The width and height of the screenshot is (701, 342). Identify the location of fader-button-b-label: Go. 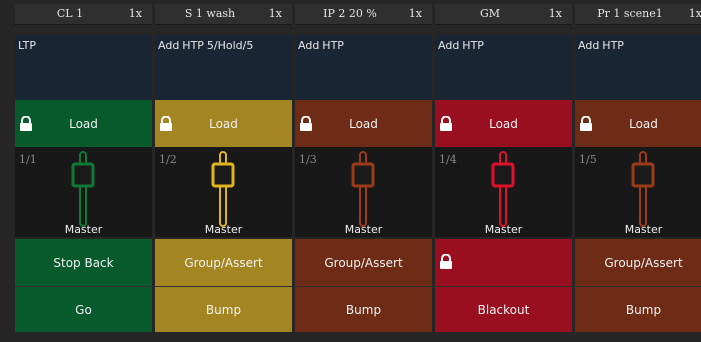
(83, 309).